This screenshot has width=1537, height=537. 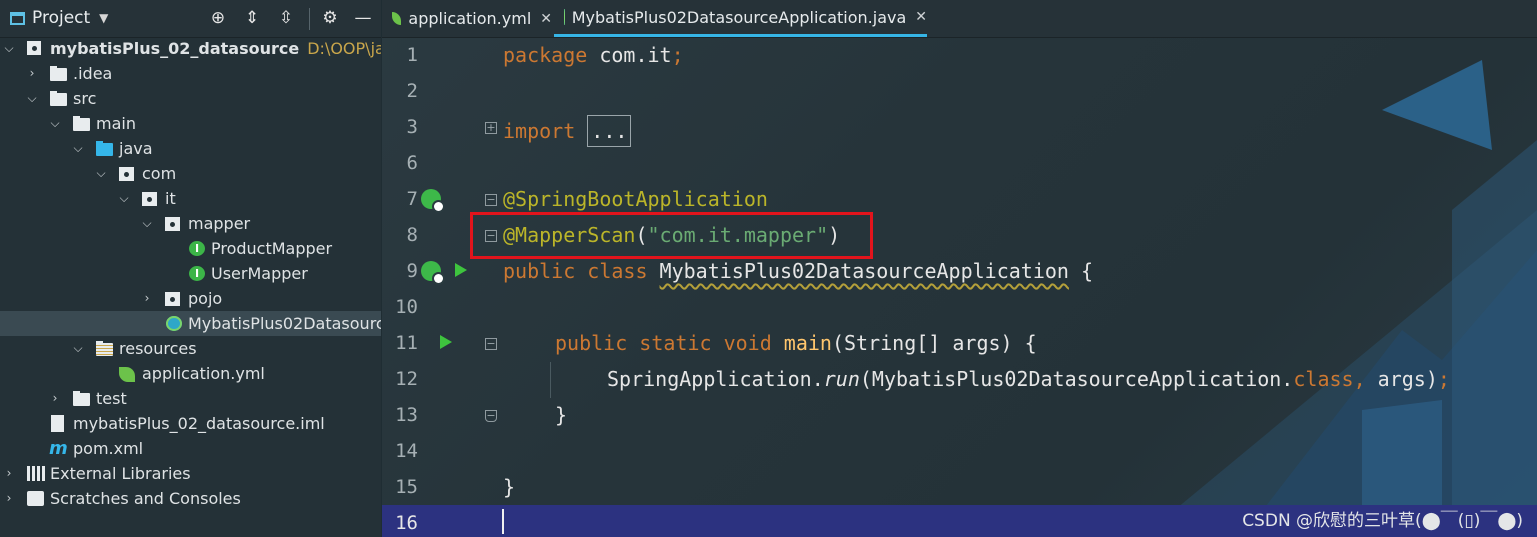 I want to click on tree-item-java: ⌵ java, so click(x=190, y=148).